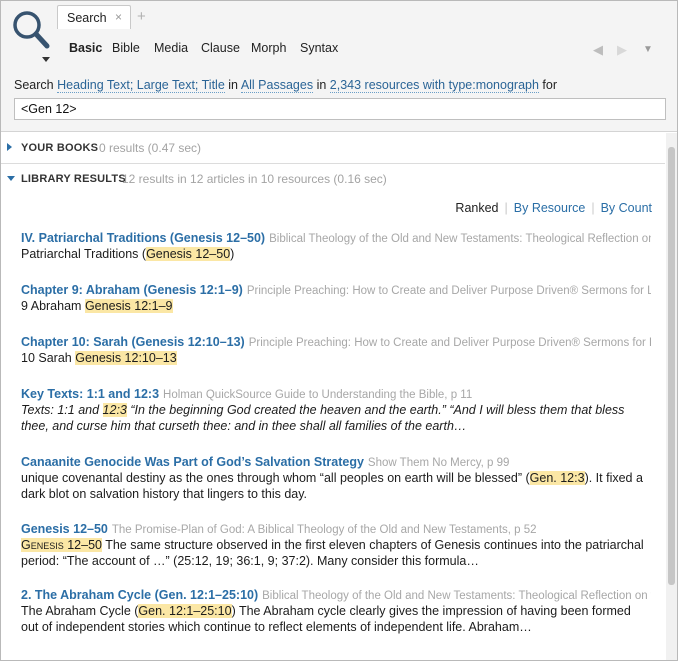  What do you see at coordinates (33, 35) in the screenshot?
I see `magnifier-menu-icon` at bounding box center [33, 35].